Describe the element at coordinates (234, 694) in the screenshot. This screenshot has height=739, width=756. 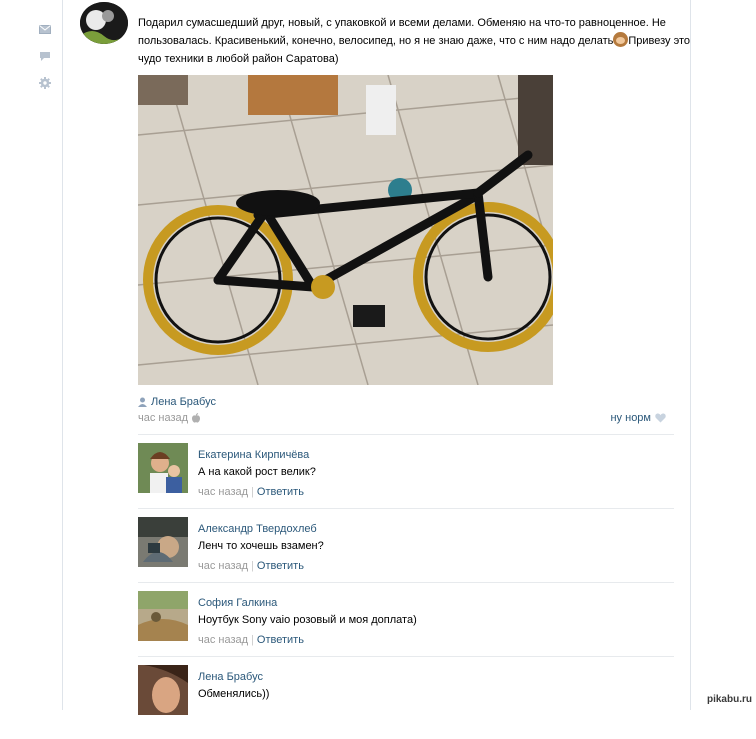
I see `comment-text: Обменялись))` at that location.